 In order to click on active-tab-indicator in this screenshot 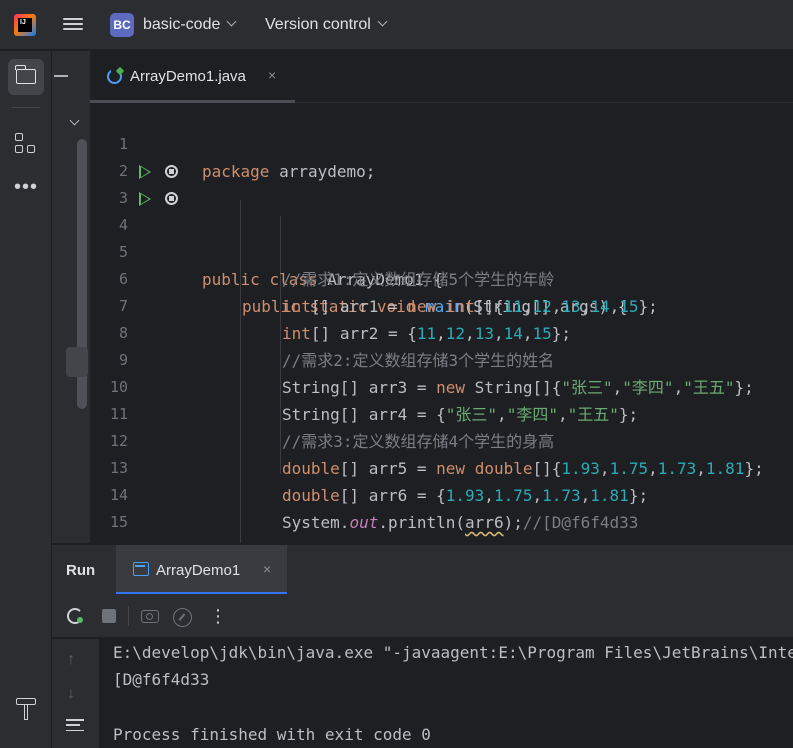, I will do `click(192, 101)`.